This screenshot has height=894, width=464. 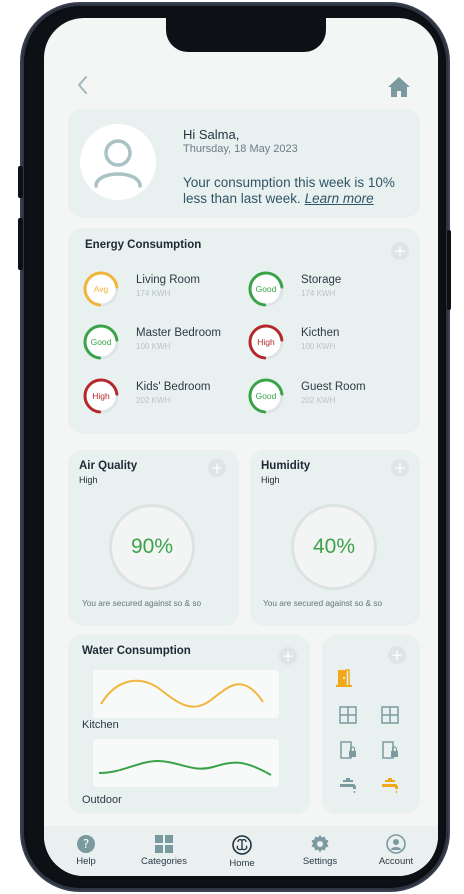 I want to click on room-item: High Kids' Bedroom 202 KWH, so click(x=163, y=396).